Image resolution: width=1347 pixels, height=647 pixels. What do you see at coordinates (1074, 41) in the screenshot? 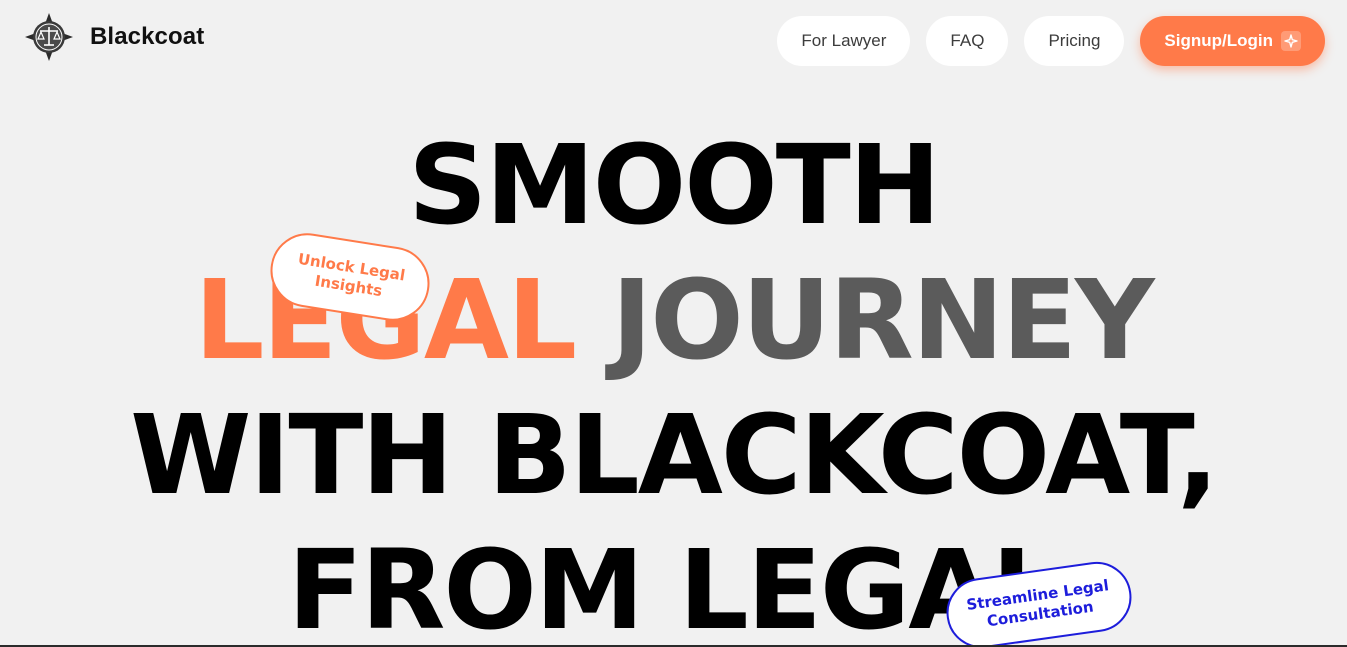
I see `nav-pricing-button: Pricing` at bounding box center [1074, 41].